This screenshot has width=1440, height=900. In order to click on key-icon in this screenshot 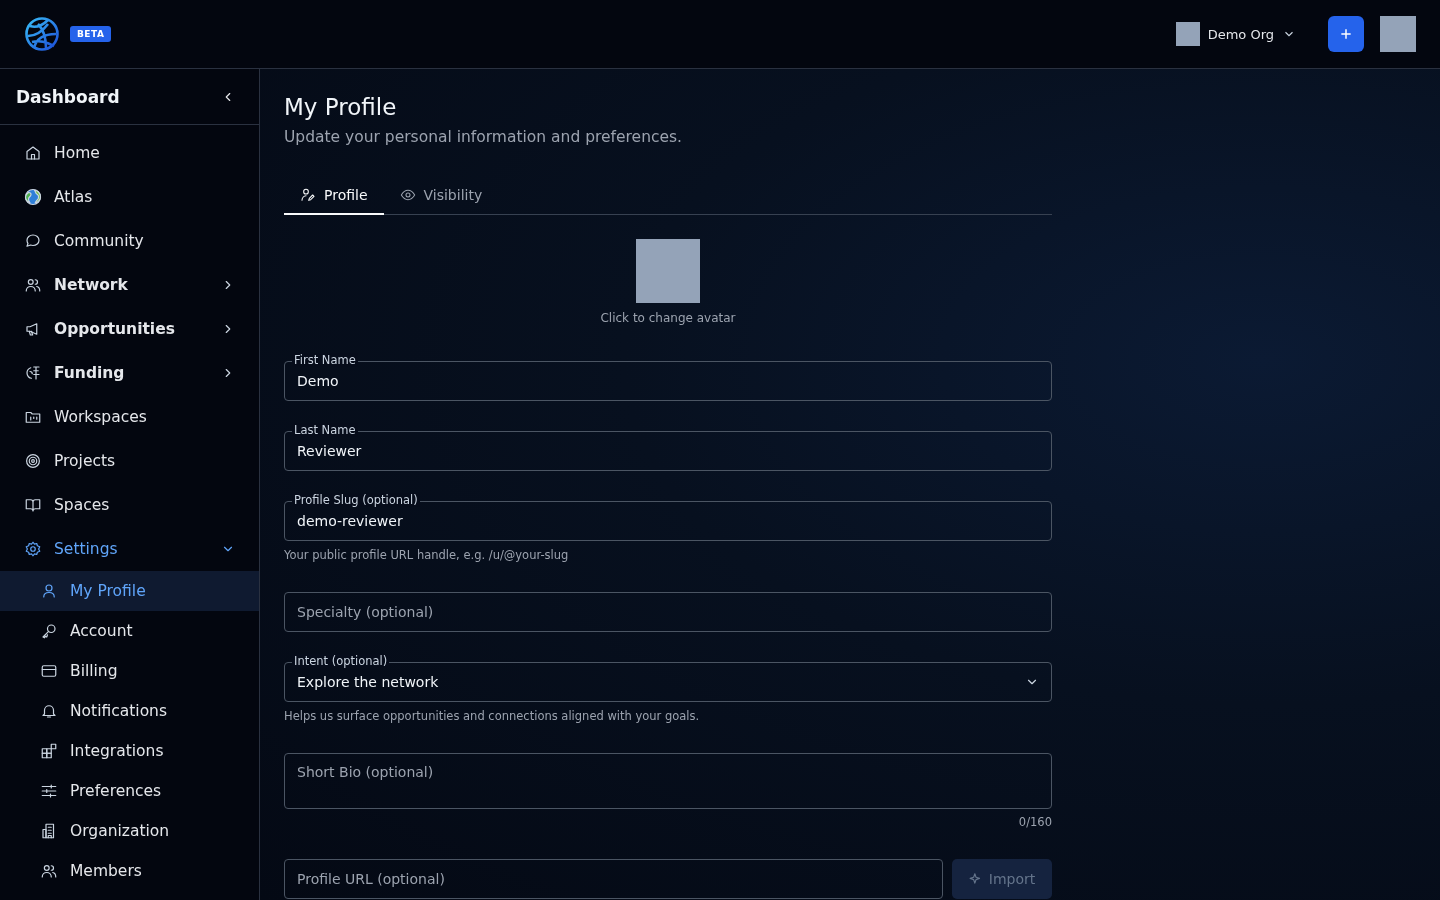, I will do `click(49, 631)`.